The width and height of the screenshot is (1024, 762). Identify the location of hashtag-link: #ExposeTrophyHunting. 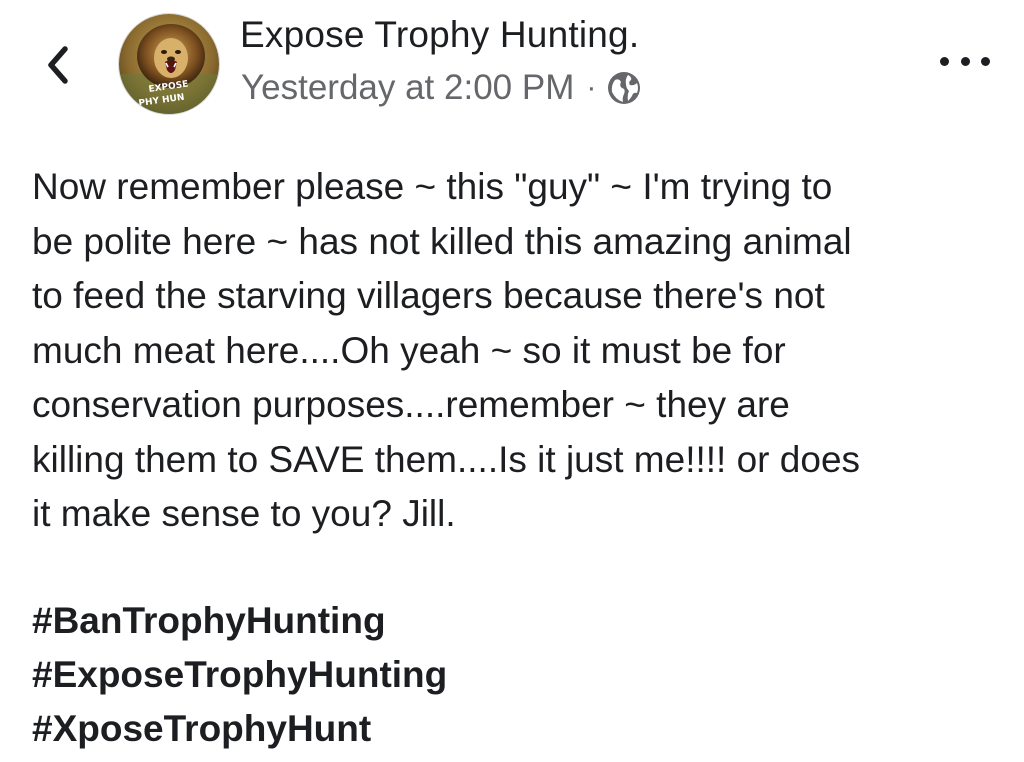
(239, 675).